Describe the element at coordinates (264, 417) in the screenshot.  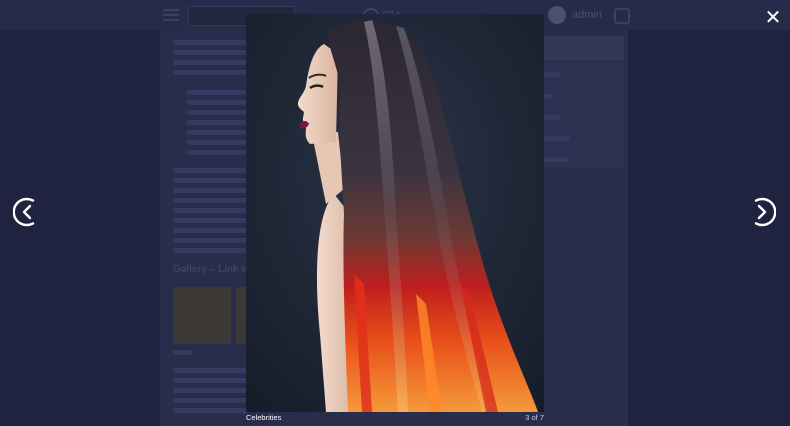
I see `image-caption: Celebrities` at that location.